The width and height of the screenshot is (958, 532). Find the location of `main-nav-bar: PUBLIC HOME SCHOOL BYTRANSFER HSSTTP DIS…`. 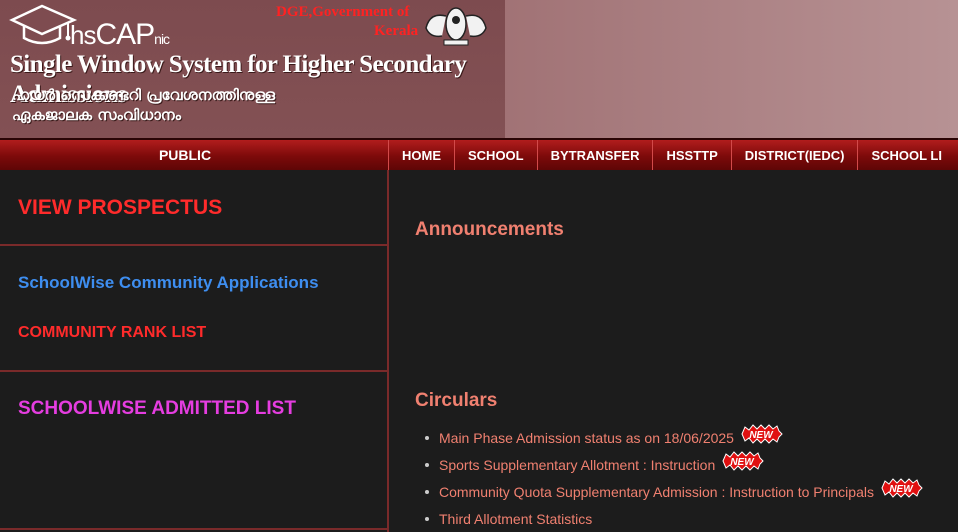

main-nav-bar: PUBLIC HOME SCHOOL BYTRANSFER HSSTTP DIS… is located at coordinates (479, 154).